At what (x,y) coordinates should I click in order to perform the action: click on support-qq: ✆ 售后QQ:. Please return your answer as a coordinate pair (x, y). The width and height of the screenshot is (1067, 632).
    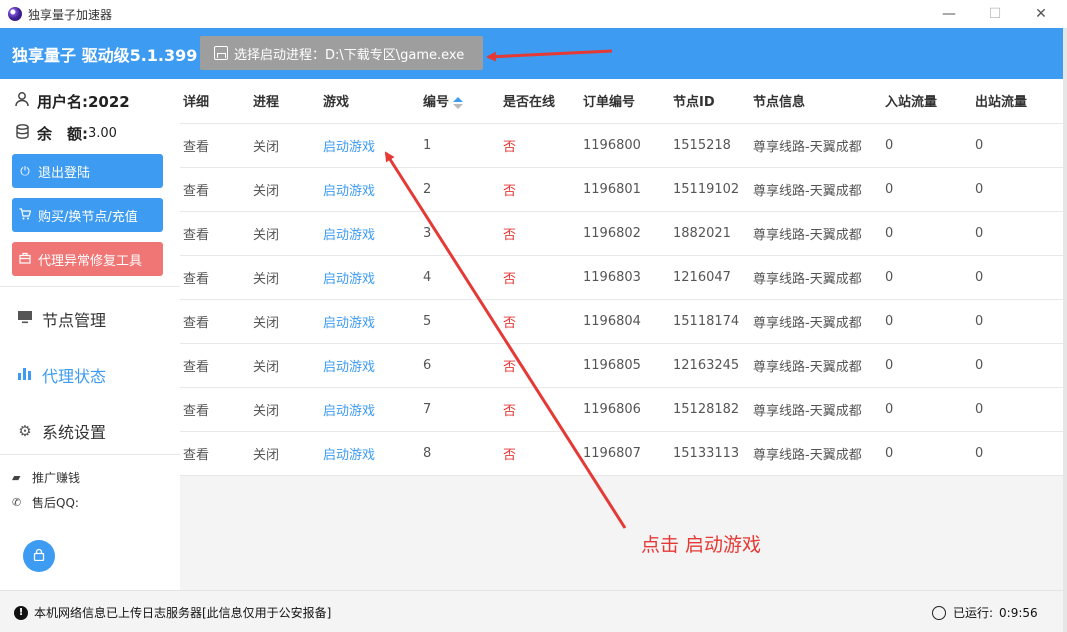
    Looking at the image, I should click on (45, 502).